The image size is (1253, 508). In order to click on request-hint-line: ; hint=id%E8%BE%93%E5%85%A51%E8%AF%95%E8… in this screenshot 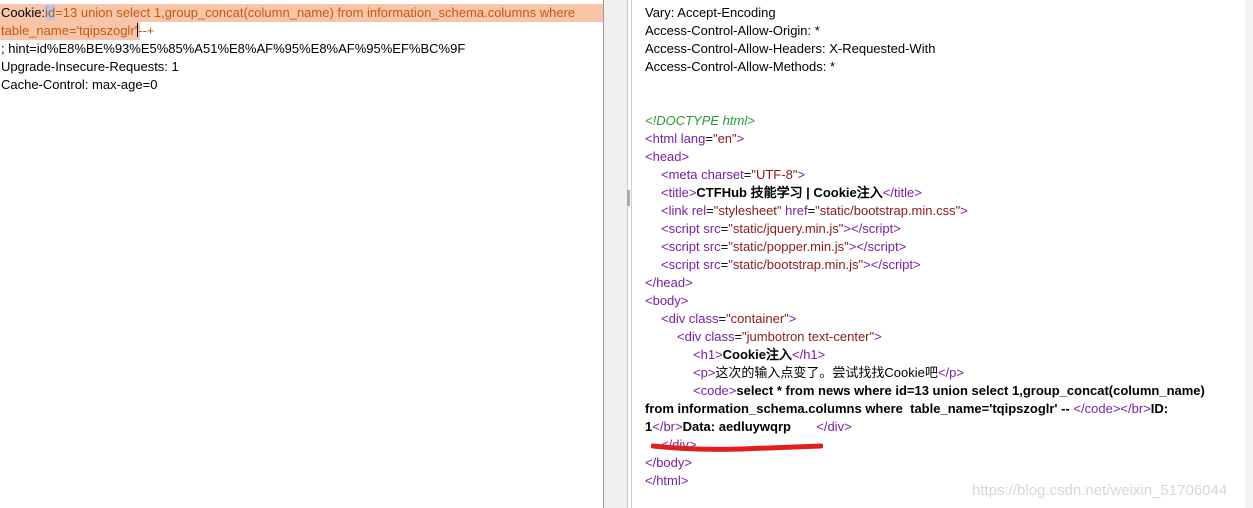, I will do `click(233, 49)`.